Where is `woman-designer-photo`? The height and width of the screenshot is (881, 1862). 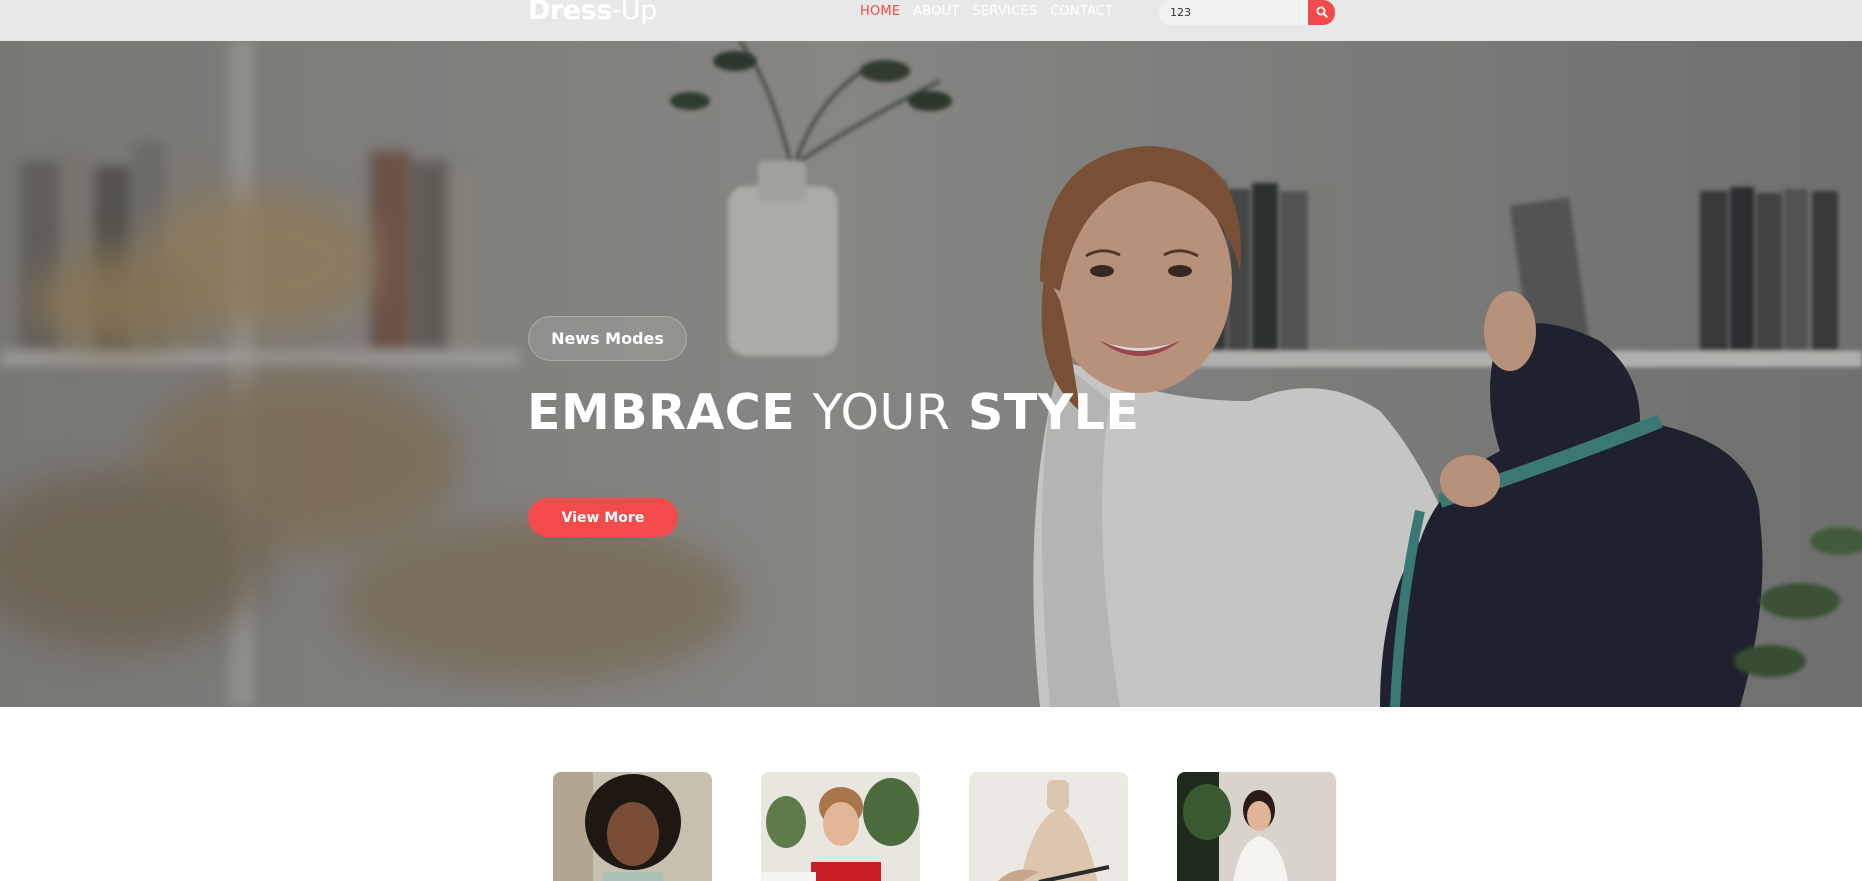 woman-designer-photo is located at coordinates (1256, 826).